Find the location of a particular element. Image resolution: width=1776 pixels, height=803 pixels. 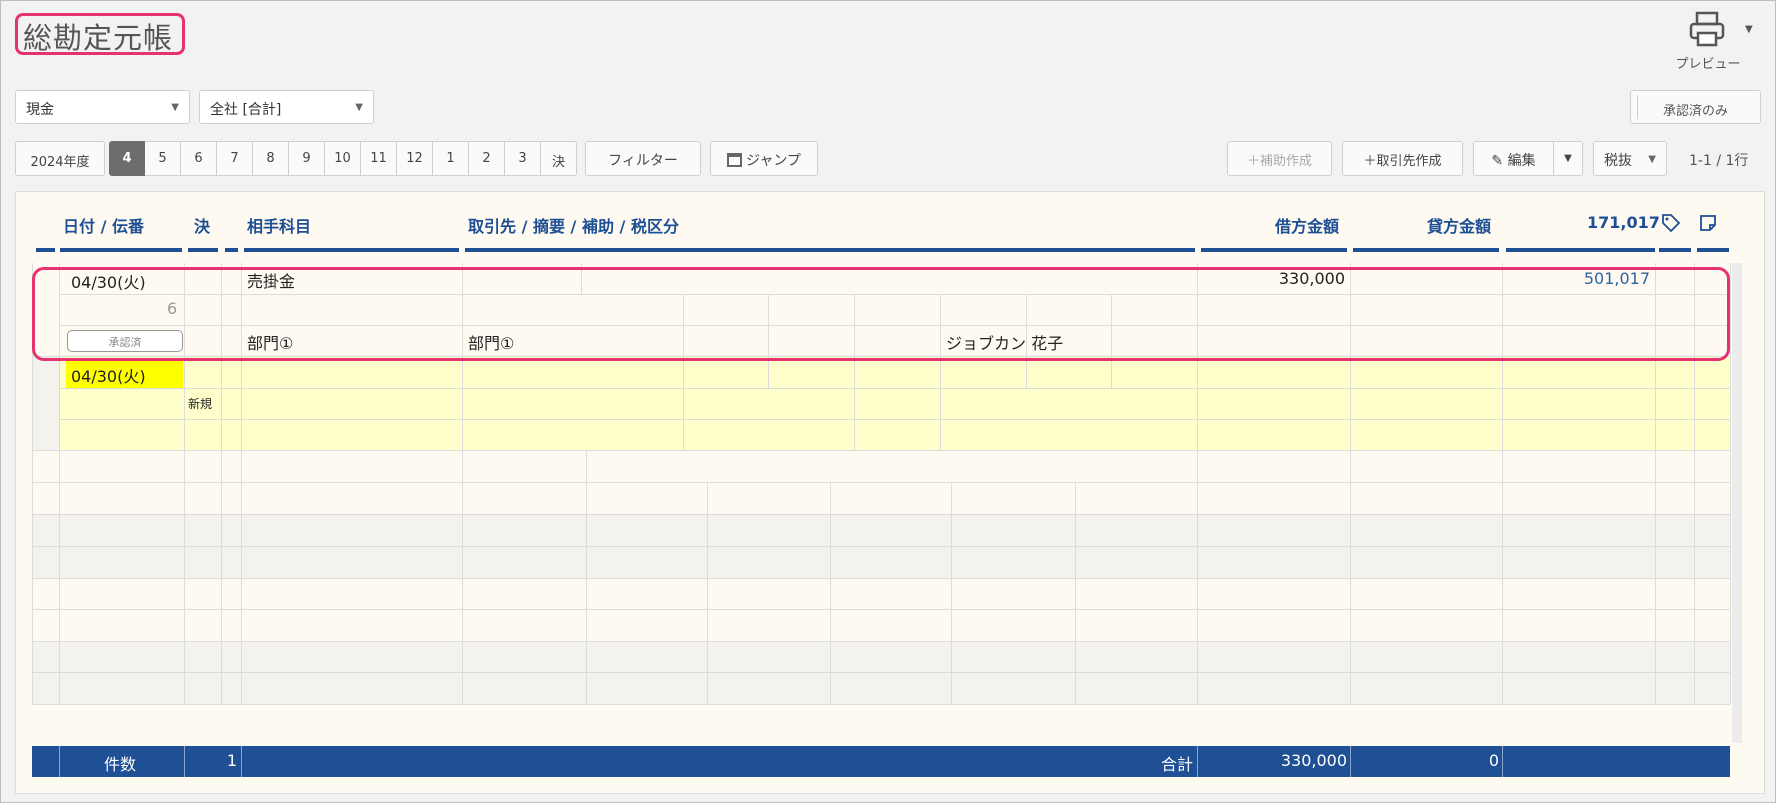

tax-select-value: 税抜 is located at coordinates (1618, 161).